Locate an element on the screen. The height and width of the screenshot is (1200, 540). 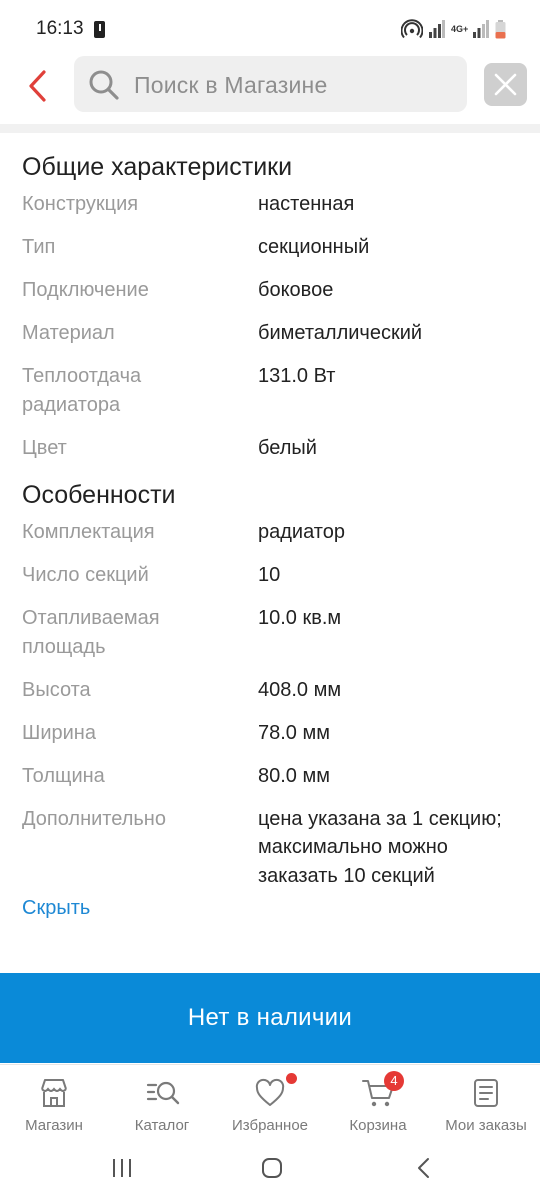
back-button is located at coordinates (40, 86).